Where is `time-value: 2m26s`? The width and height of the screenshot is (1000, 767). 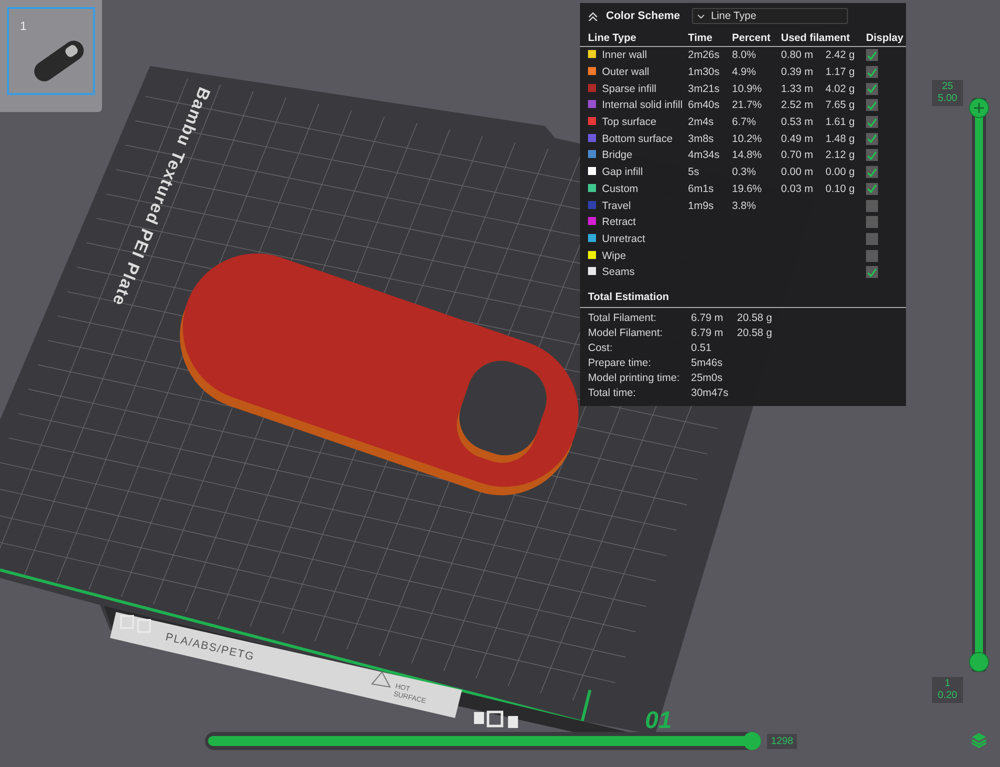
time-value: 2m26s is located at coordinates (704, 55).